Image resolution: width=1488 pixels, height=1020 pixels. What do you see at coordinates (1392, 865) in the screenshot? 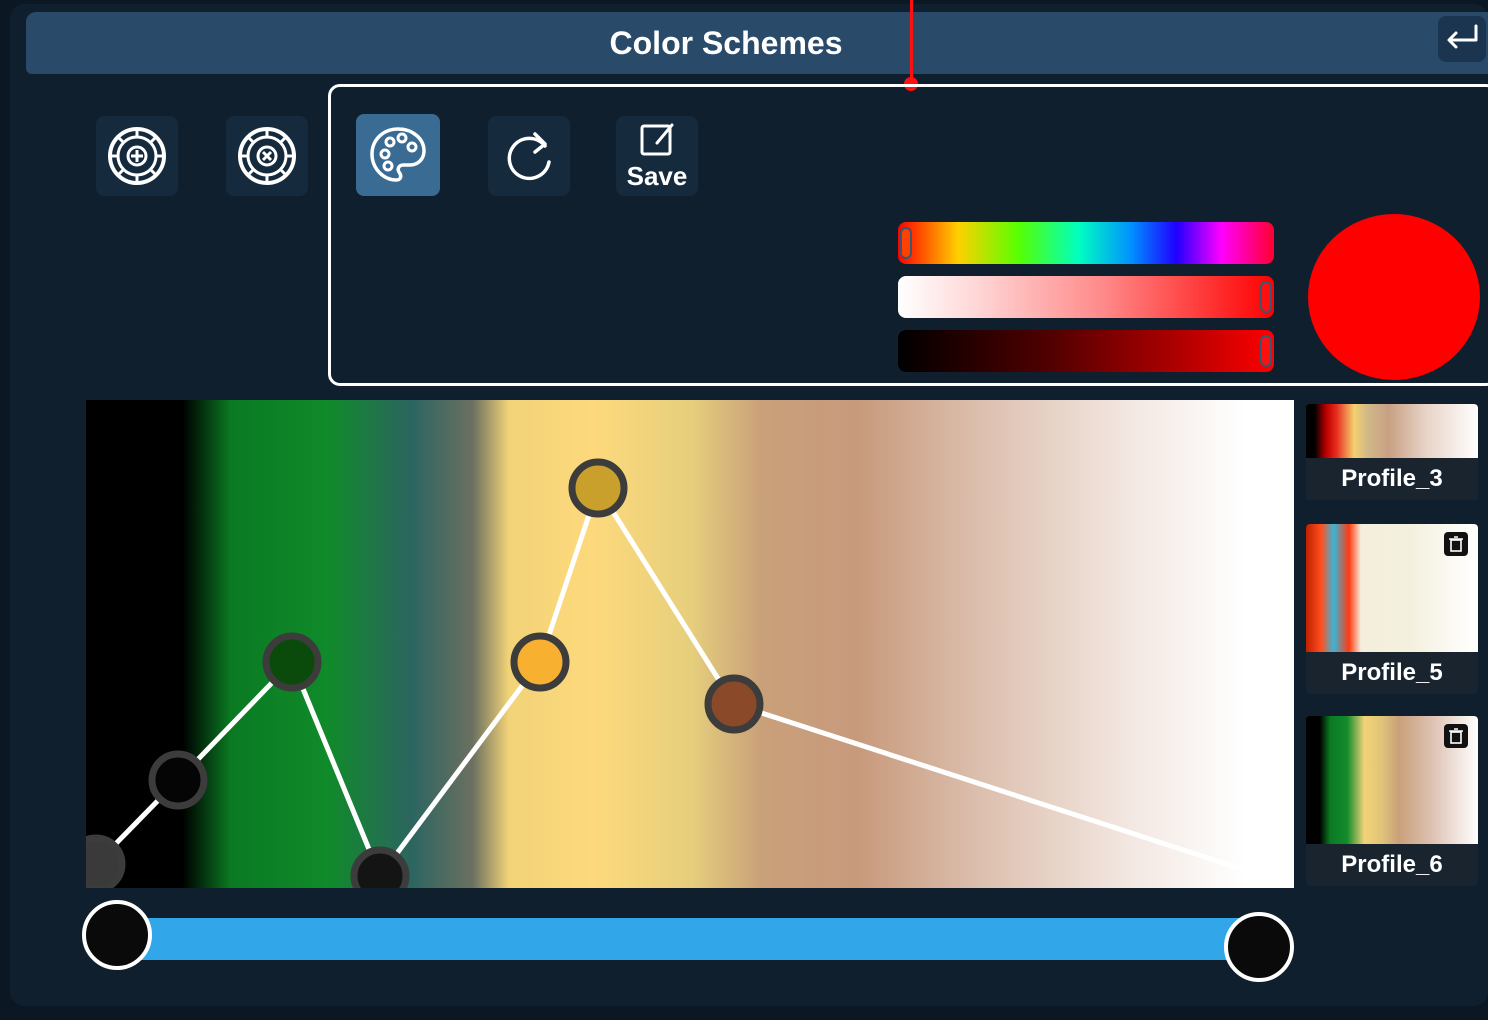
I see `profile-label: Profile_6` at bounding box center [1392, 865].